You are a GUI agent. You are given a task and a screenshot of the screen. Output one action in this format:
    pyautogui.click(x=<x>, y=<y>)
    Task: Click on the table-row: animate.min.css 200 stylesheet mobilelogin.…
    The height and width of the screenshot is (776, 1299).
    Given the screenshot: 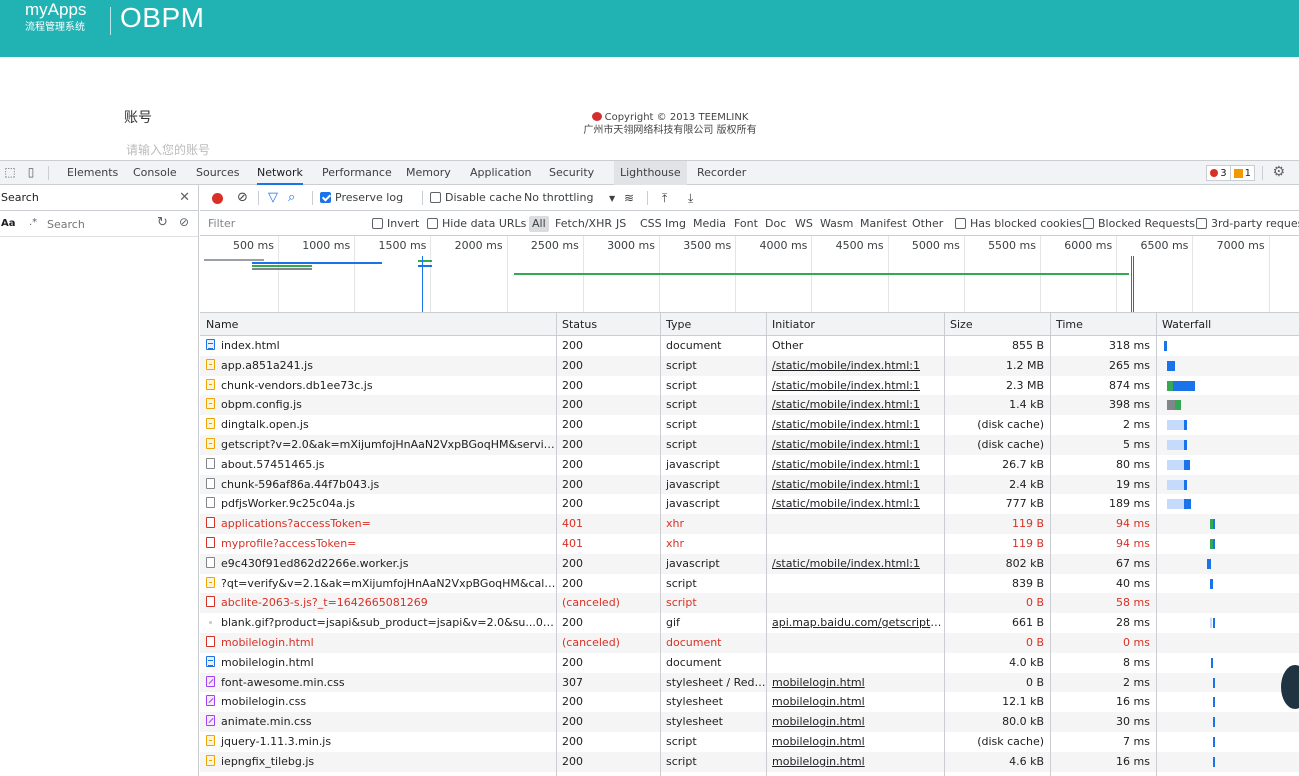 What is the action you would take?
    pyautogui.click(x=749, y=722)
    